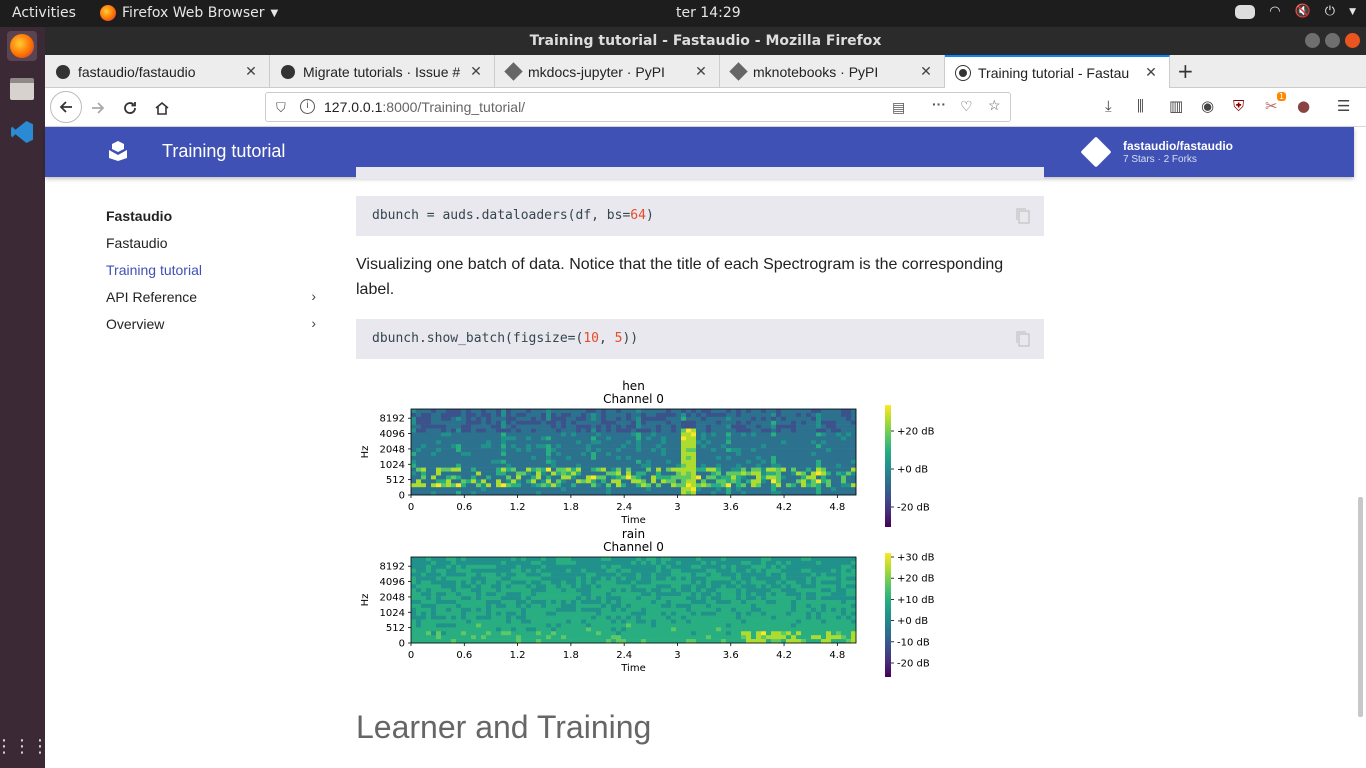  What do you see at coordinates (22, 132) in the screenshot?
I see `vscode-launcher` at bounding box center [22, 132].